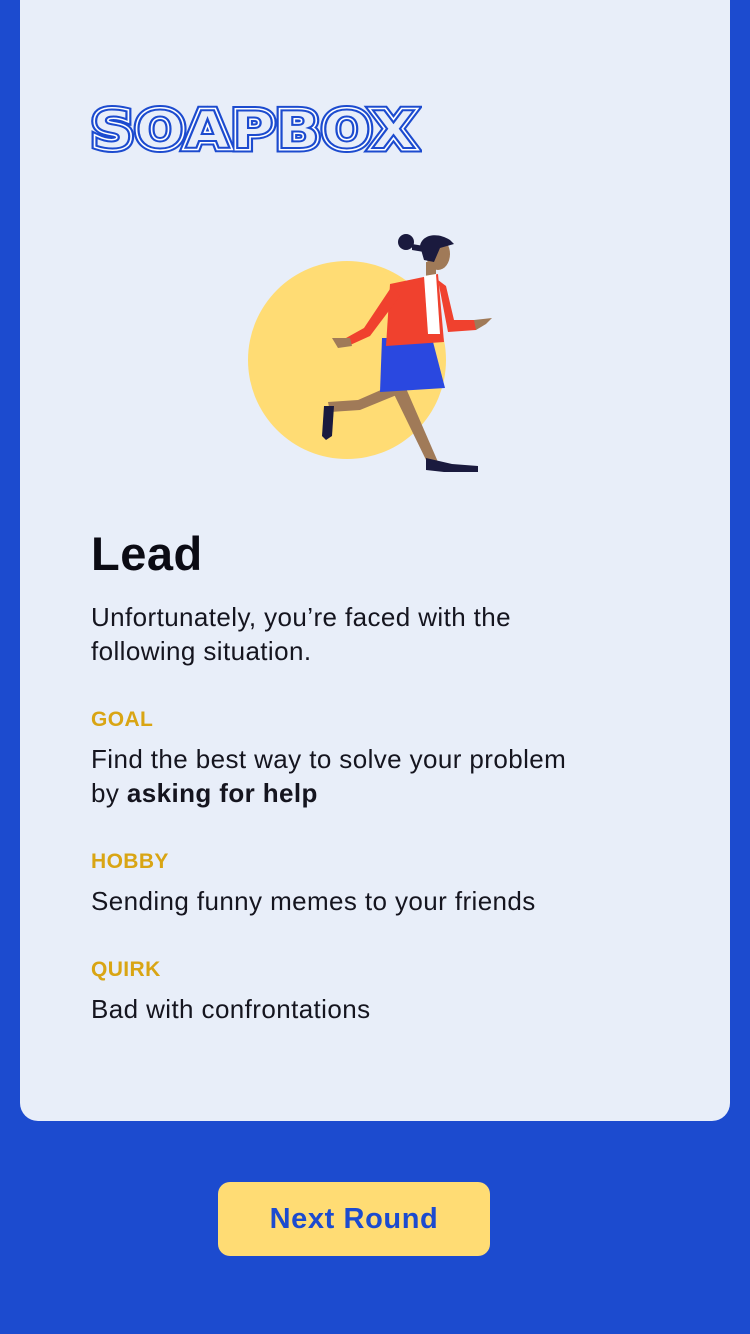  Describe the element at coordinates (371, 793) in the screenshot. I see `goal-line-2: by asking for help` at that location.